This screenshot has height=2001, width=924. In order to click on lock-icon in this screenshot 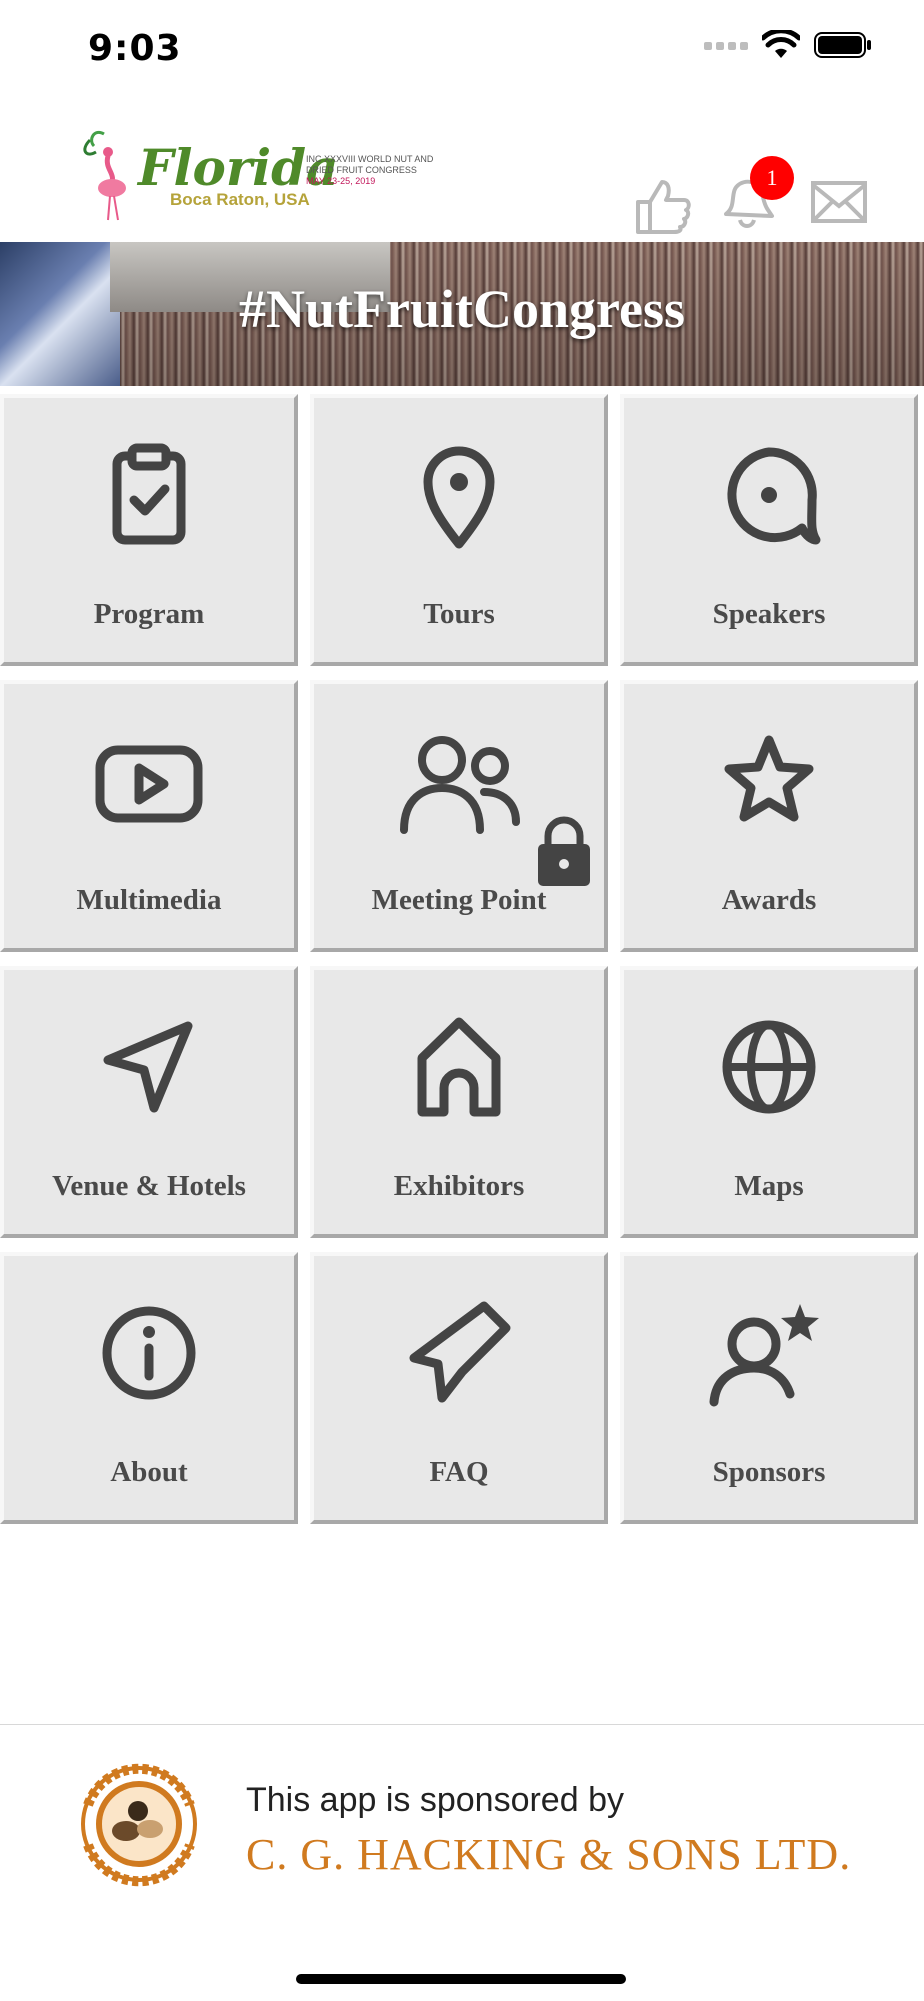, I will do `click(564, 851)`.